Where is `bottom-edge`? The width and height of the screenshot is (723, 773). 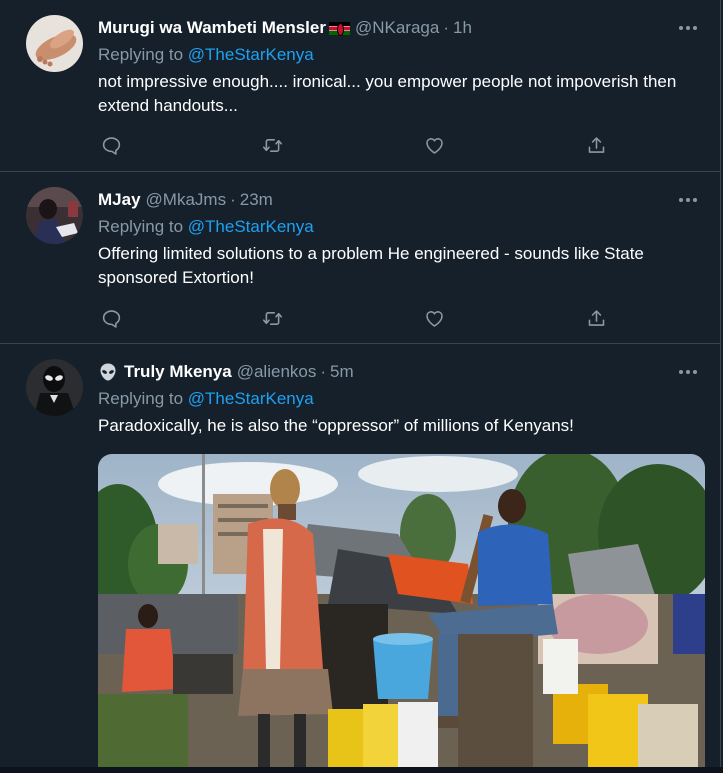
bottom-edge is located at coordinates (361, 770).